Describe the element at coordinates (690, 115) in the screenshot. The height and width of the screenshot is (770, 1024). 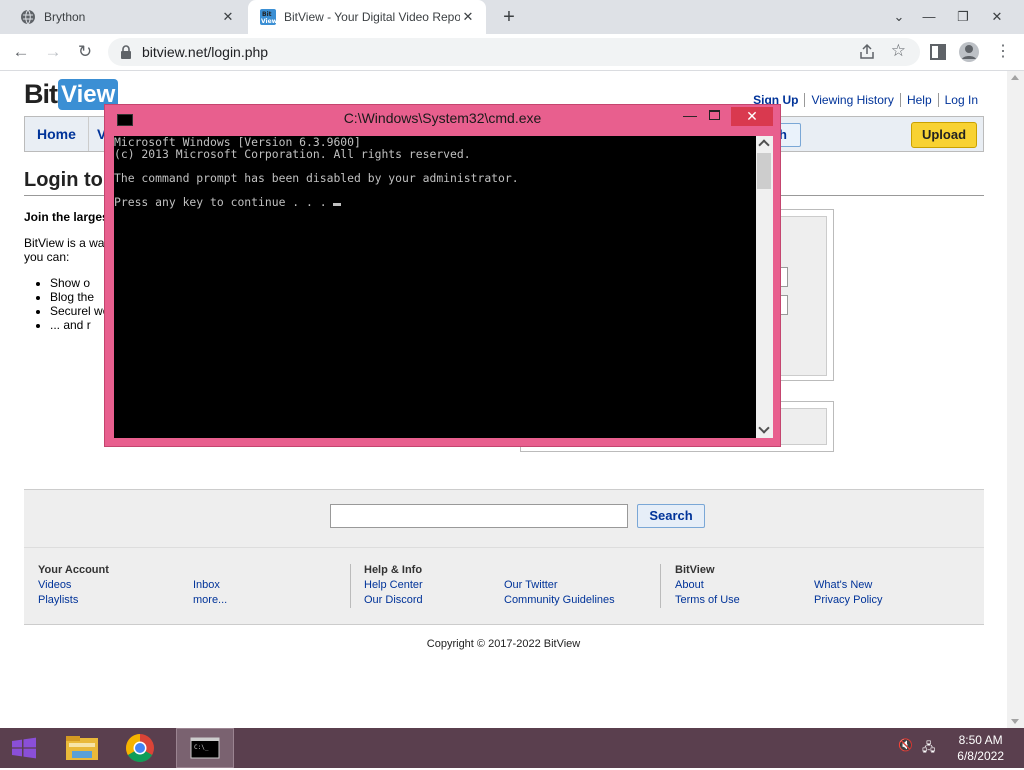
I see `cmd-minimize-icon: —` at that location.